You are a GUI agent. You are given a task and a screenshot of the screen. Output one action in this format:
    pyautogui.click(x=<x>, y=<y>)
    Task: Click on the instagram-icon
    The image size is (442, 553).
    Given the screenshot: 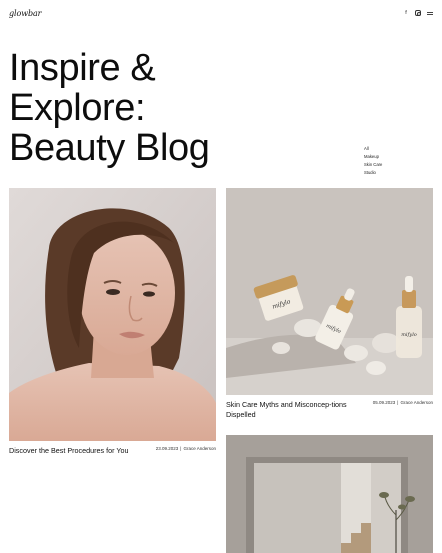 What is the action you would take?
    pyautogui.click(x=418, y=13)
    